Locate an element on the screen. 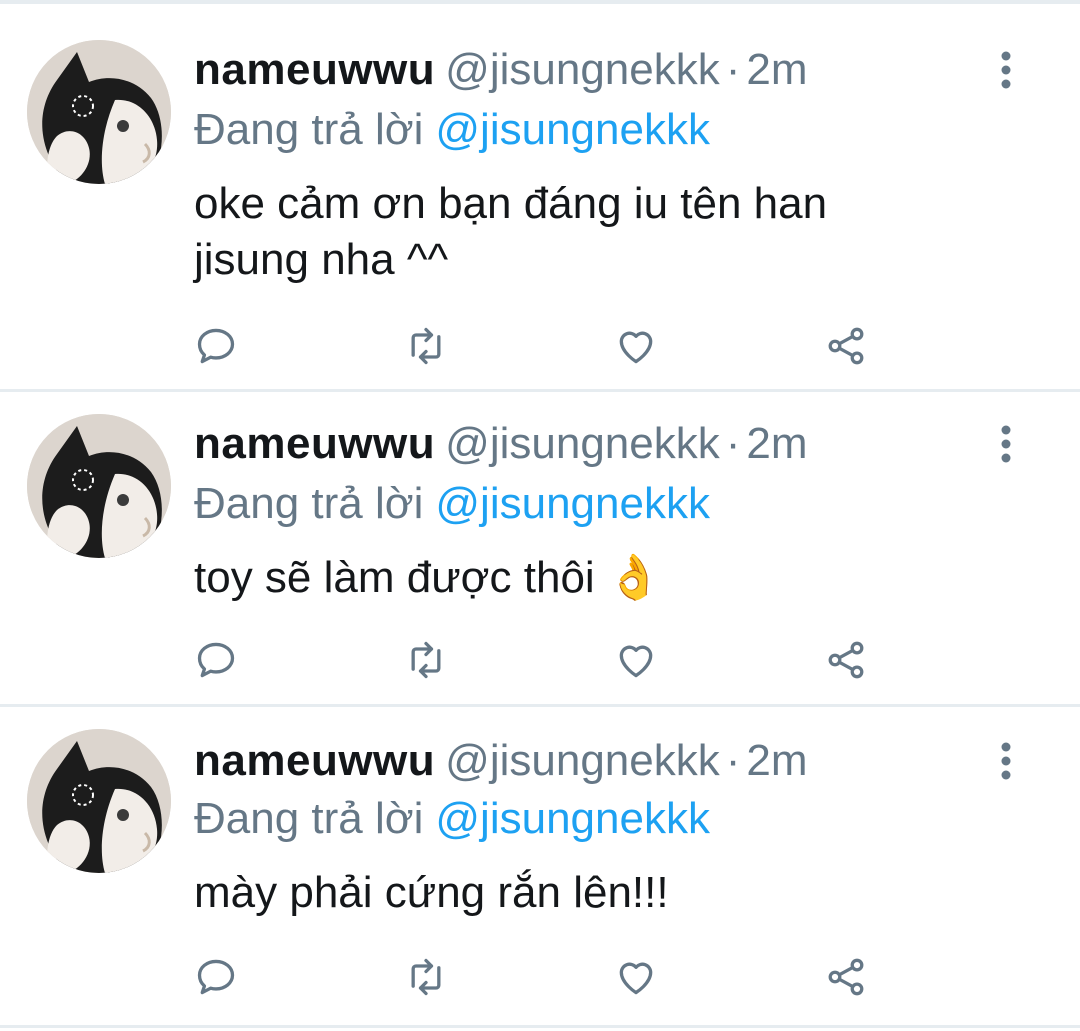 This screenshot has width=1080, height=1031. tweet-text: toy sẽ làm được thôi 👌 is located at coordinates (604, 578).